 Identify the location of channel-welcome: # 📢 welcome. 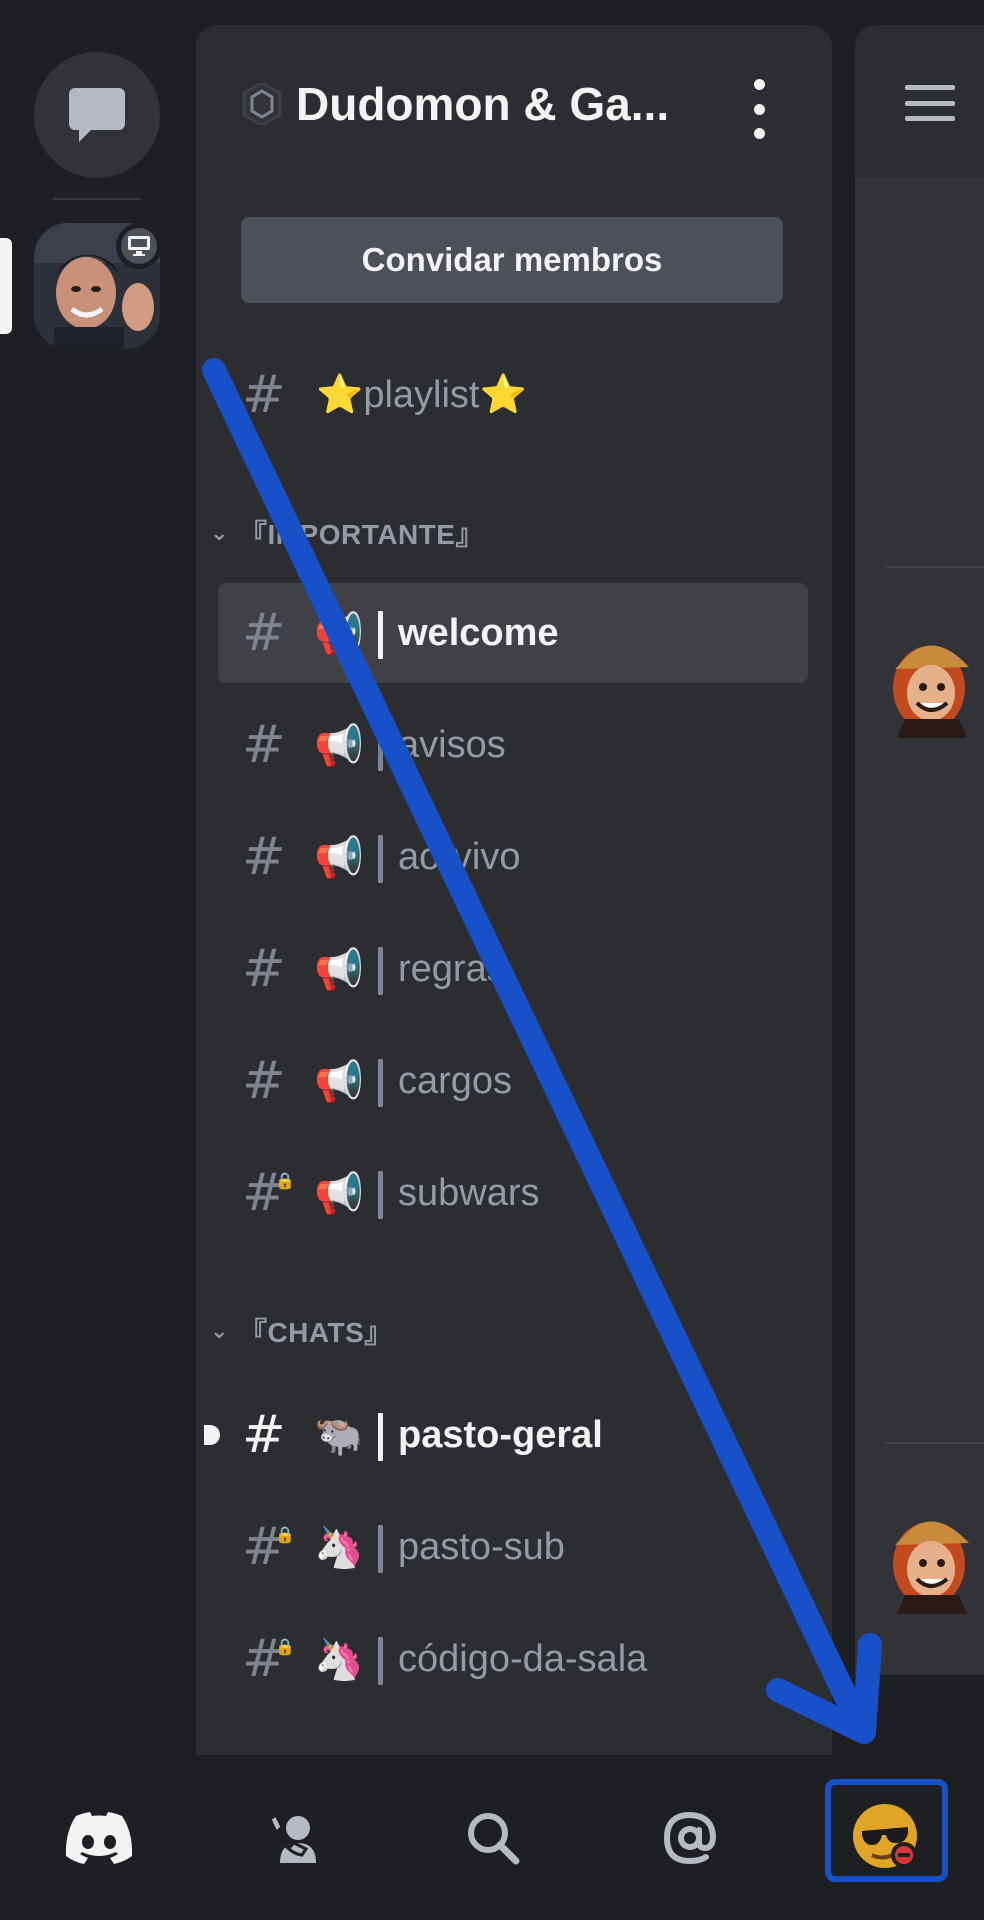
(513, 633).